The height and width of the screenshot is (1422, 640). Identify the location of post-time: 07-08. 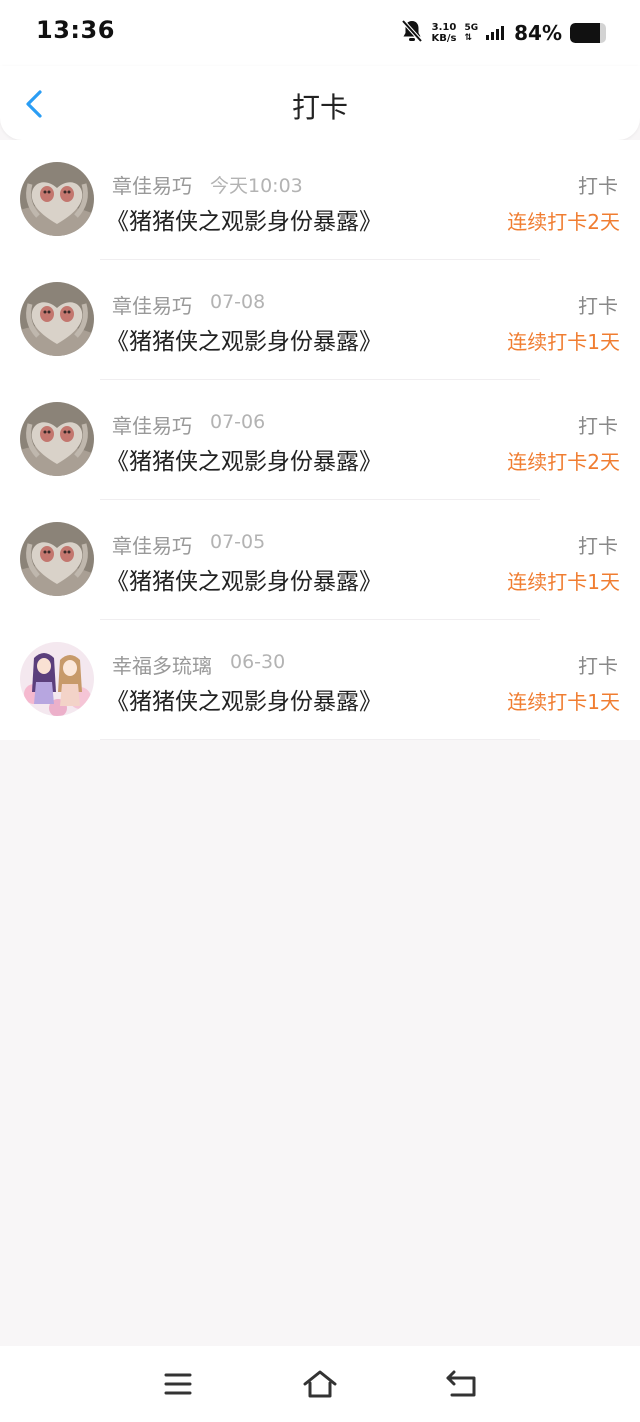
(238, 302).